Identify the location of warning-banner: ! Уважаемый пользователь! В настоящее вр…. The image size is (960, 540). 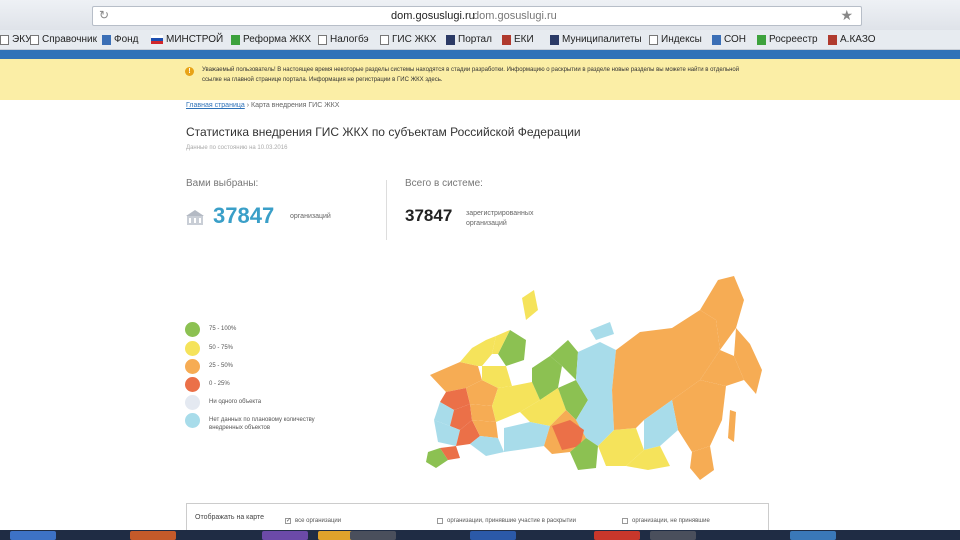
(480, 79).